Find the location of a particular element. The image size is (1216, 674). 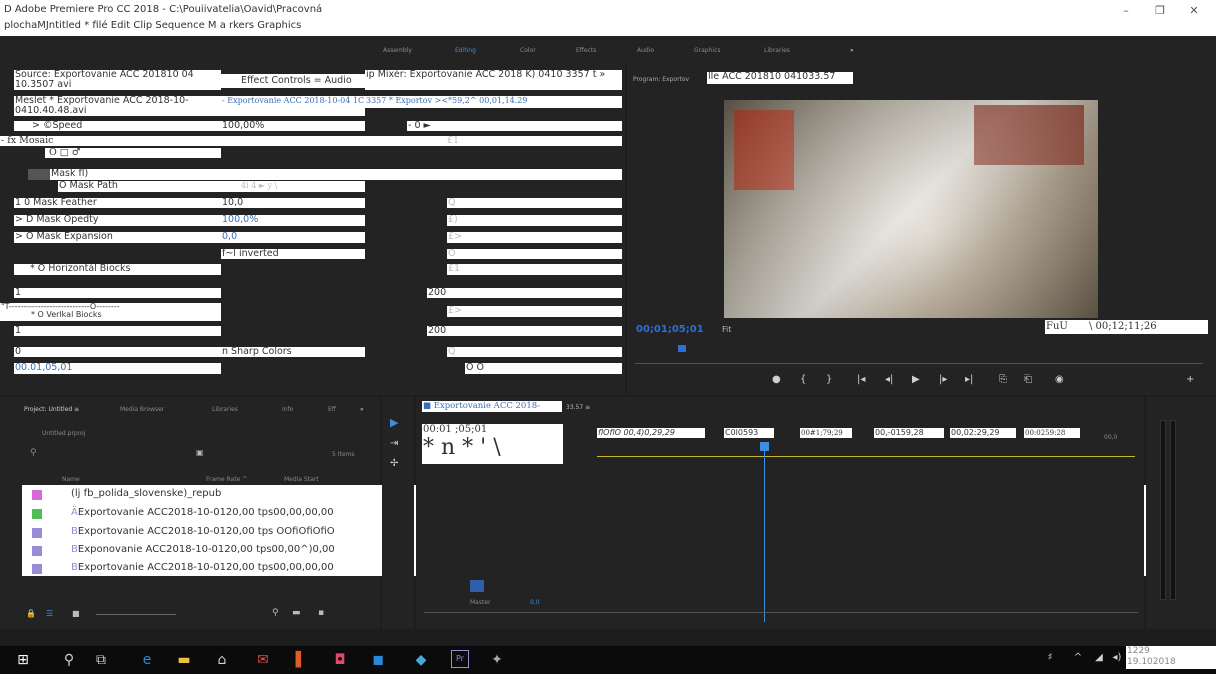

step-back-button: ◂| is located at coordinates (889, 379).